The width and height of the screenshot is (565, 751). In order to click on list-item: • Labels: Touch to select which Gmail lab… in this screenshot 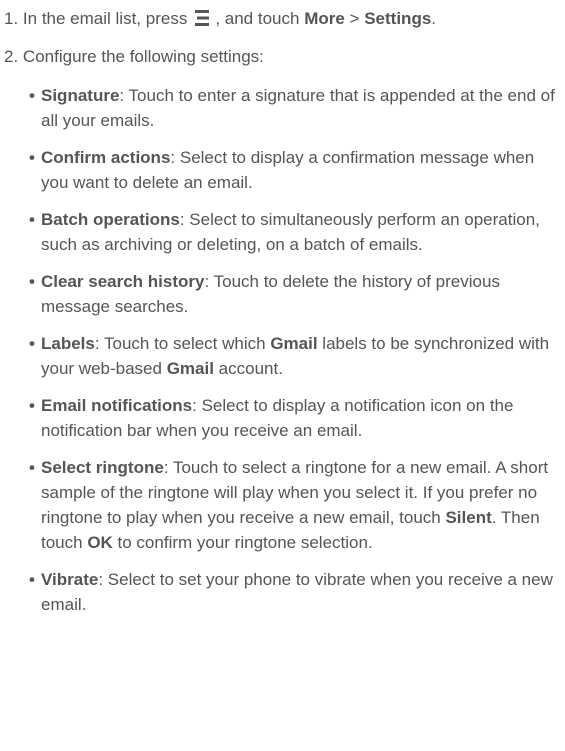, I will do `click(282, 356)`.